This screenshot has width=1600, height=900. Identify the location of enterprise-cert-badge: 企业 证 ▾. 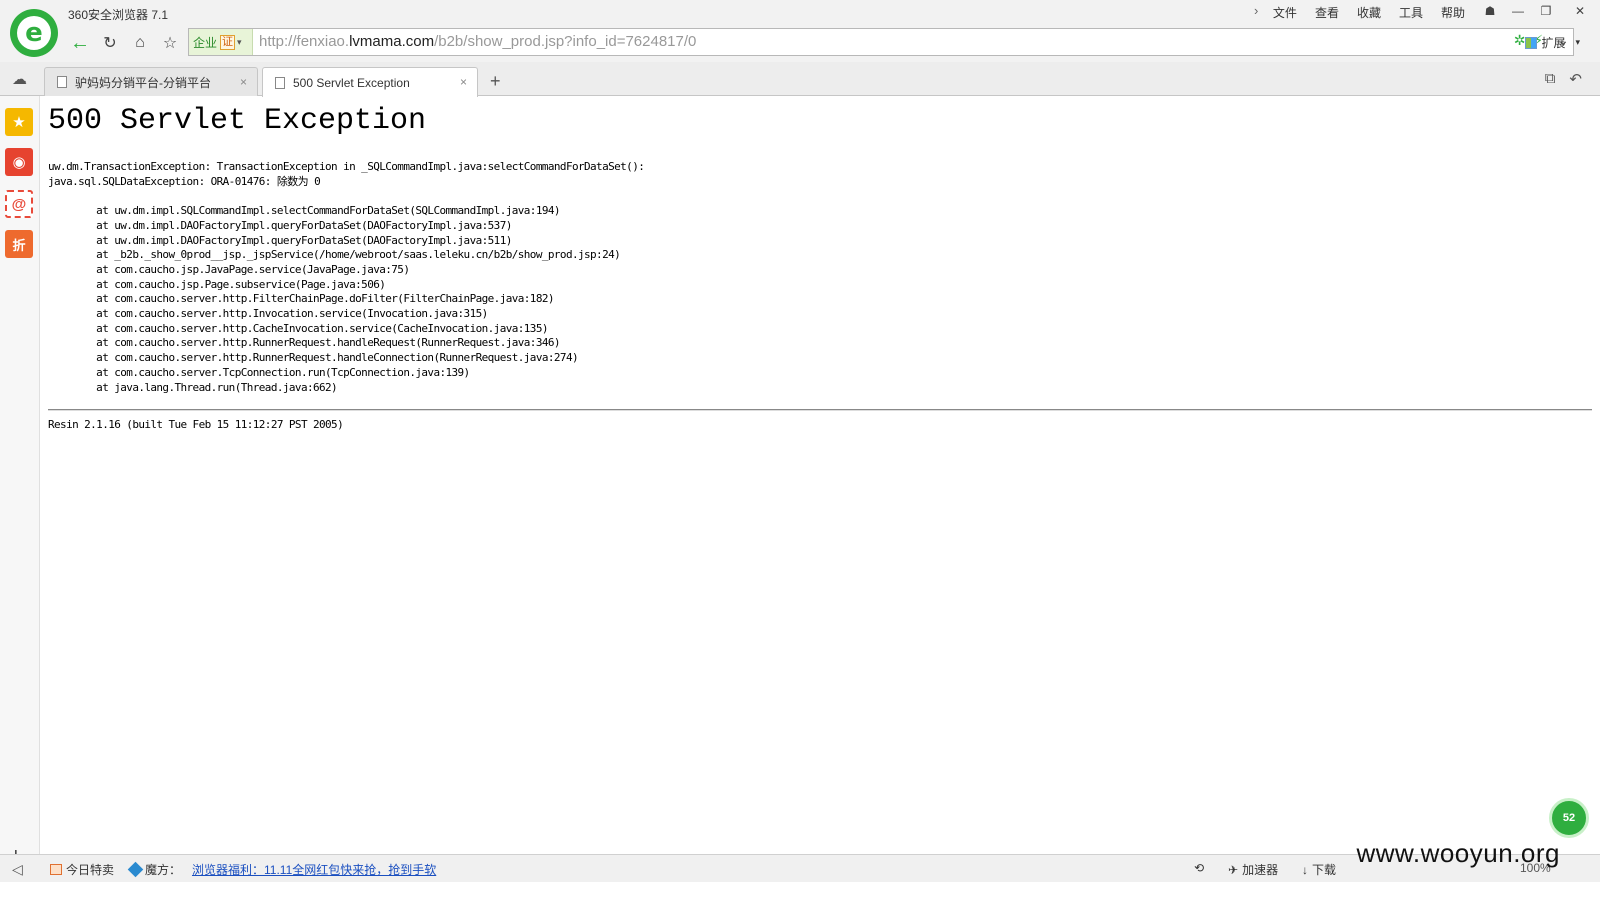
(221, 42).